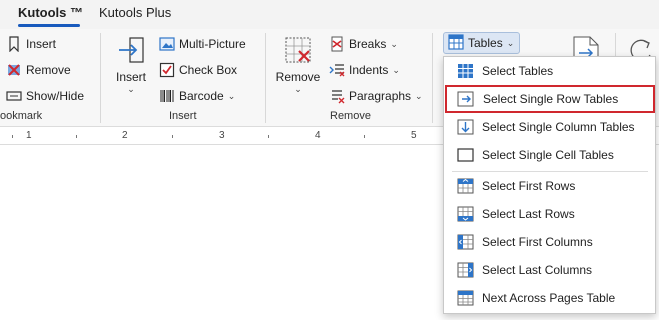 The width and height of the screenshot is (659, 320). Describe the element at coordinates (380, 96) in the screenshot. I see `paragraphs-label: Paragraphs` at that location.